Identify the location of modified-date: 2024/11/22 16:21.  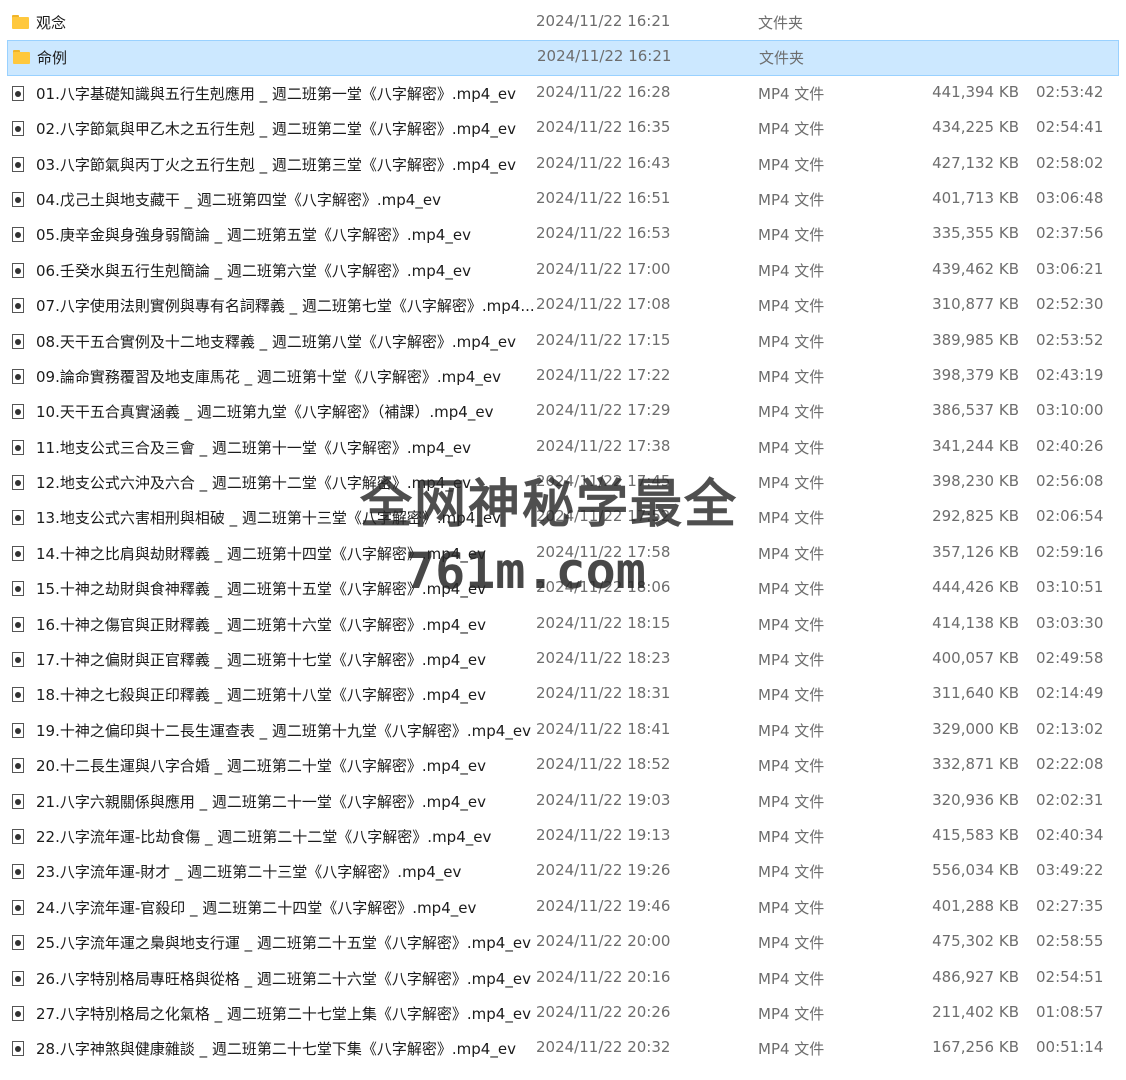
(603, 21).